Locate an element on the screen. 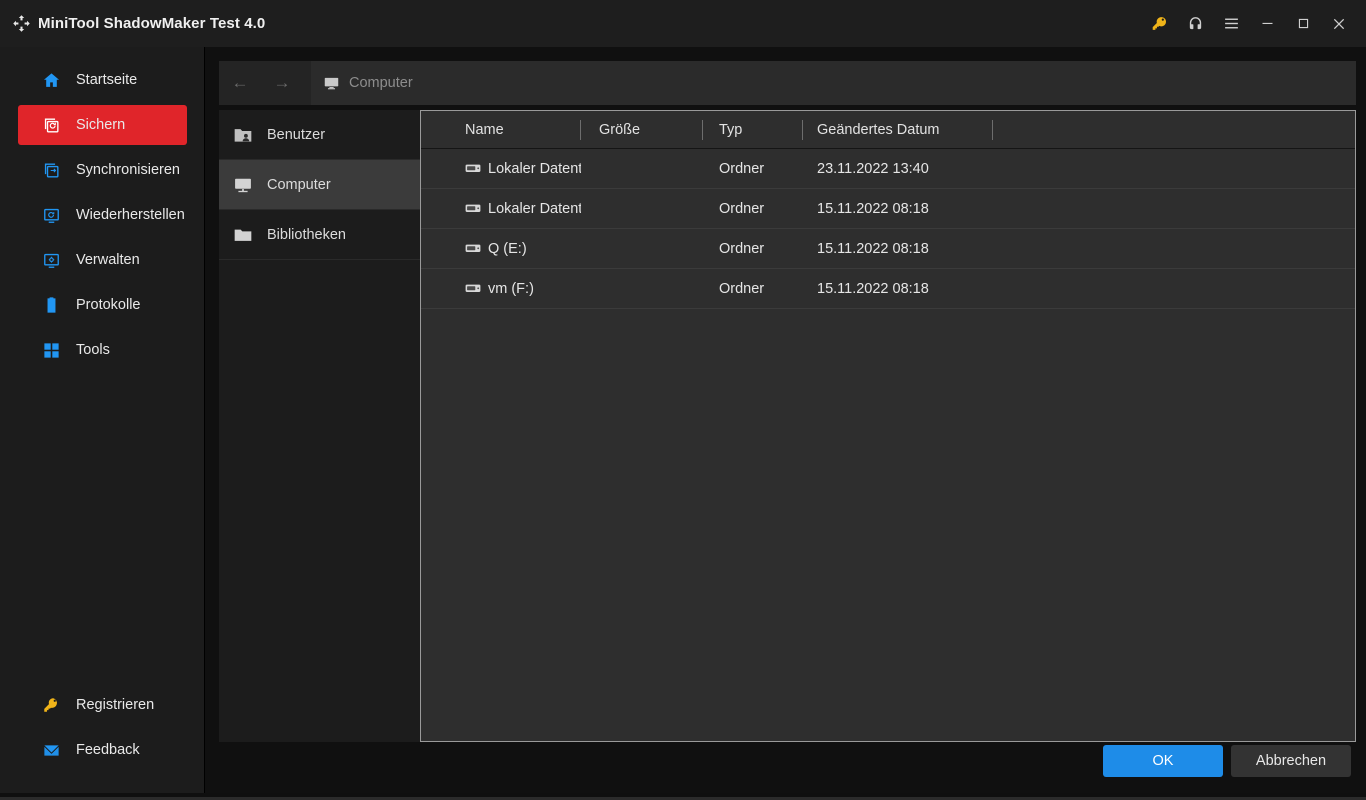  file-list-header: Name Größe Typ Geändertes Datum is located at coordinates (888, 130).